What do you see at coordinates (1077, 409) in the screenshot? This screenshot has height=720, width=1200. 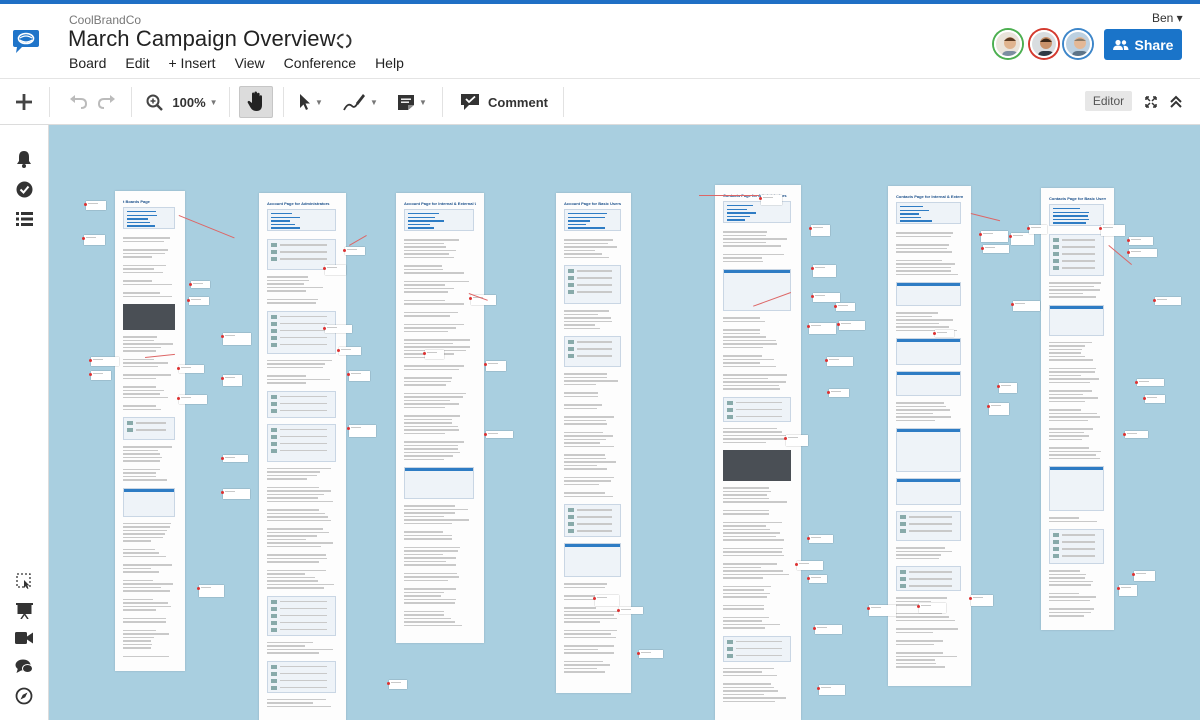 I see `wireframe-page: Contacts Page for Basic Users` at bounding box center [1077, 409].